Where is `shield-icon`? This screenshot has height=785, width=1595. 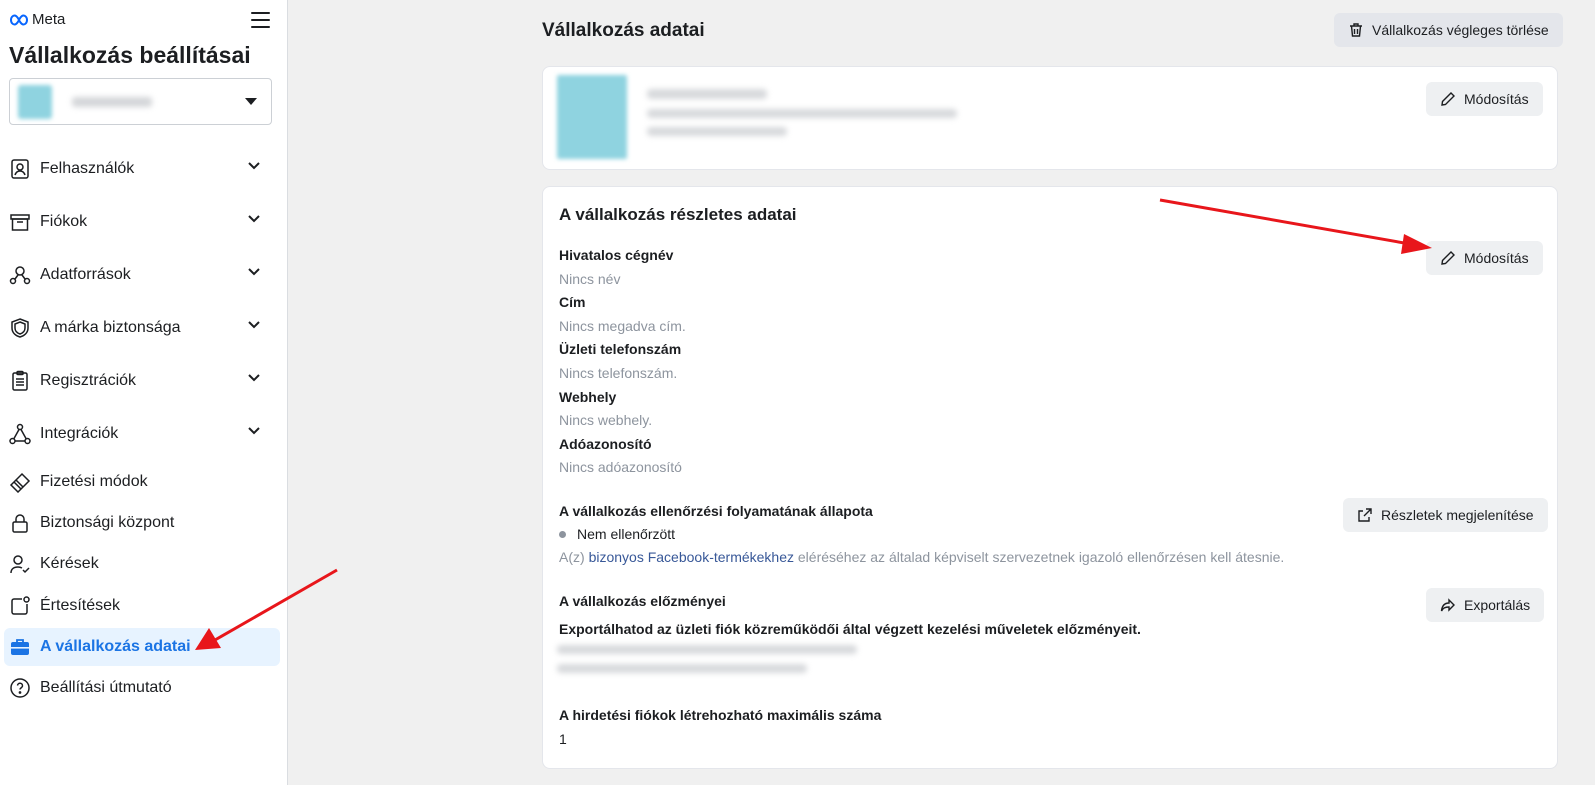 shield-icon is located at coordinates (20, 328).